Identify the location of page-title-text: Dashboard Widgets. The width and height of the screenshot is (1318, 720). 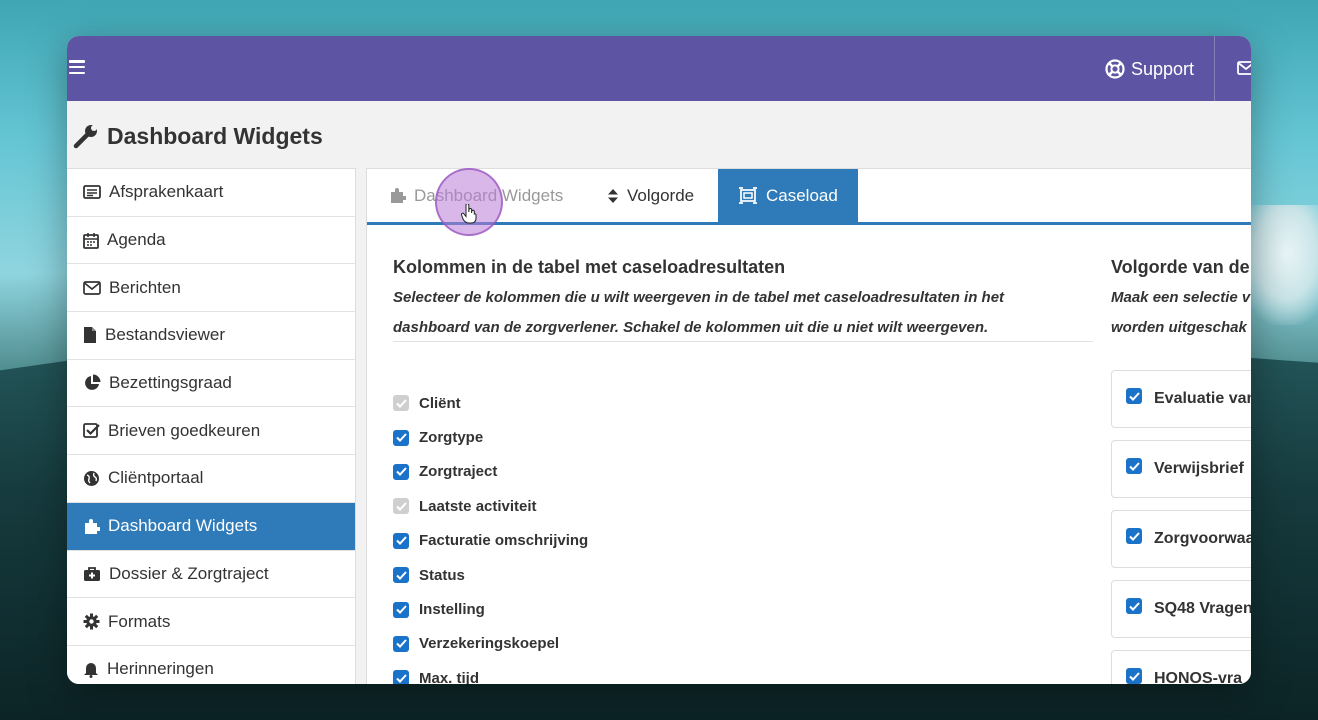
(215, 135).